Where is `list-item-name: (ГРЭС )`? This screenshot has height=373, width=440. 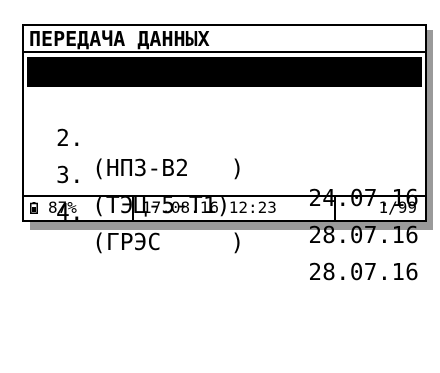
list-item-name: (ГРЭС ) is located at coordinates (168, 243).